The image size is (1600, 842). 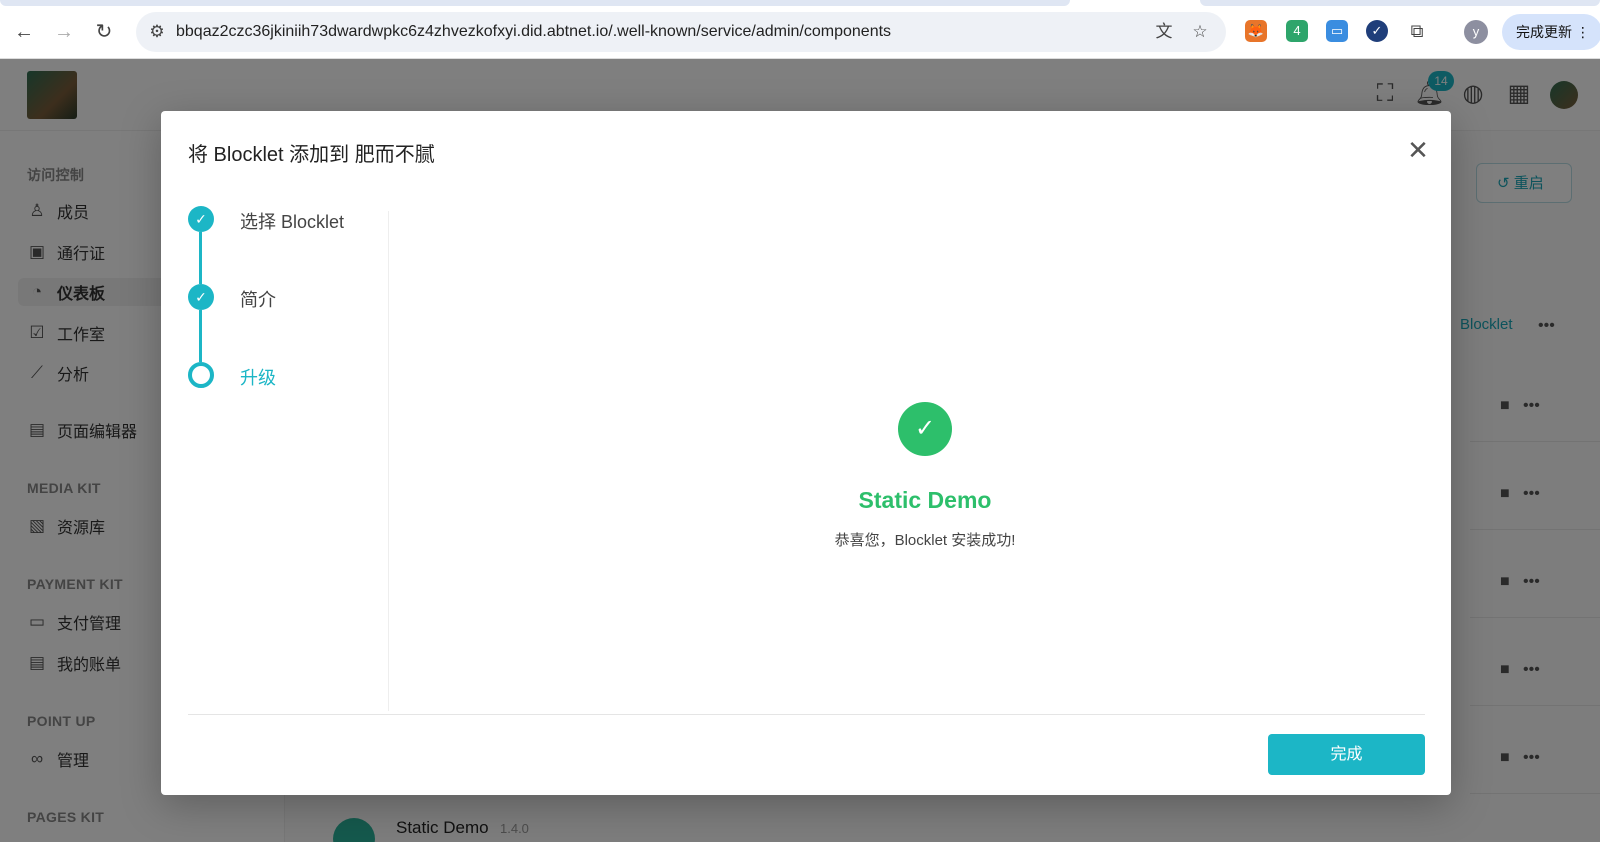 I want to click on vertical-divider, so click(x=388, y=461).